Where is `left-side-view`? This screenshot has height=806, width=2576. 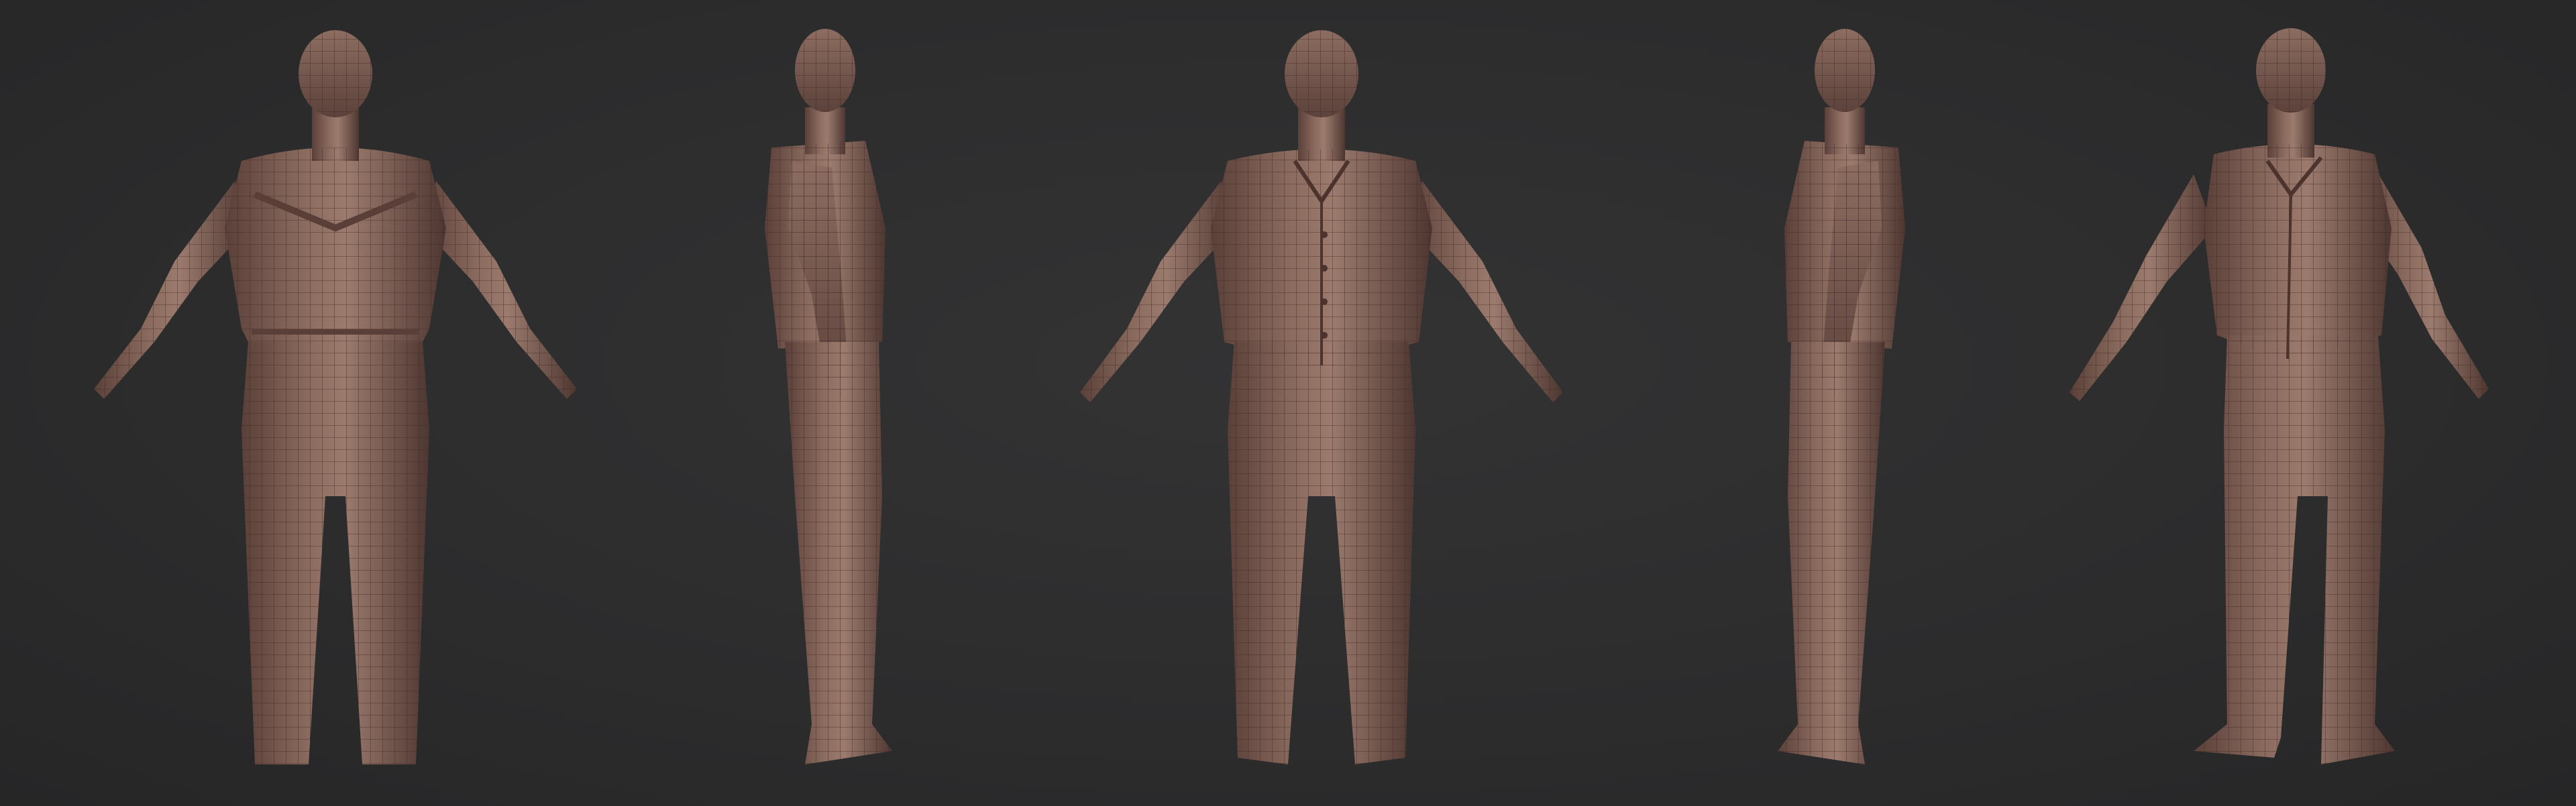 left-side-view is located at coordinates (831, 409).